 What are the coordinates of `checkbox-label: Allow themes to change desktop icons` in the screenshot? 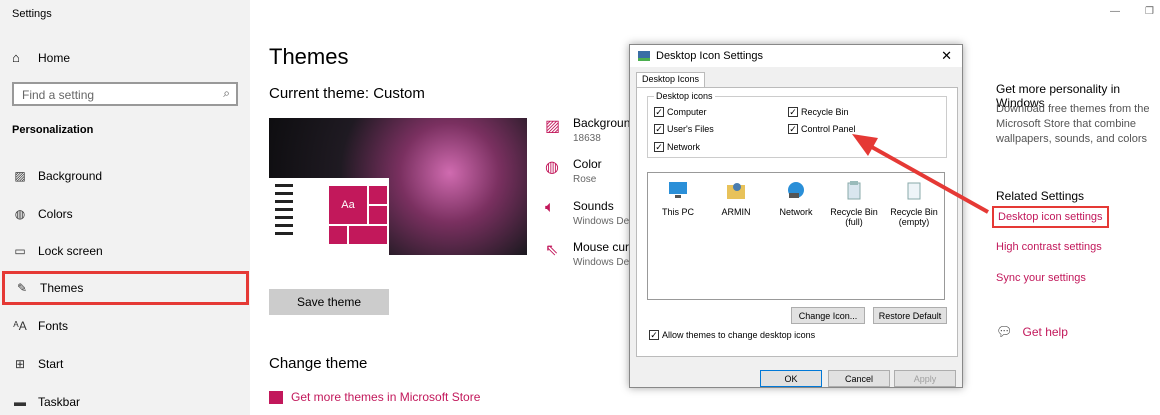 It's located at (739, 335).